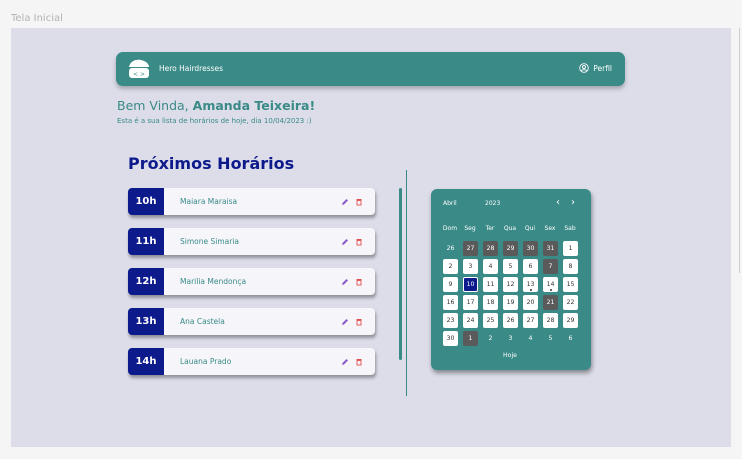 The height and width of the screenshot is (459, 742). Describe the element at coordinates (570, 228) in the screenshot. I see `weekday-label: Sab` at that location.